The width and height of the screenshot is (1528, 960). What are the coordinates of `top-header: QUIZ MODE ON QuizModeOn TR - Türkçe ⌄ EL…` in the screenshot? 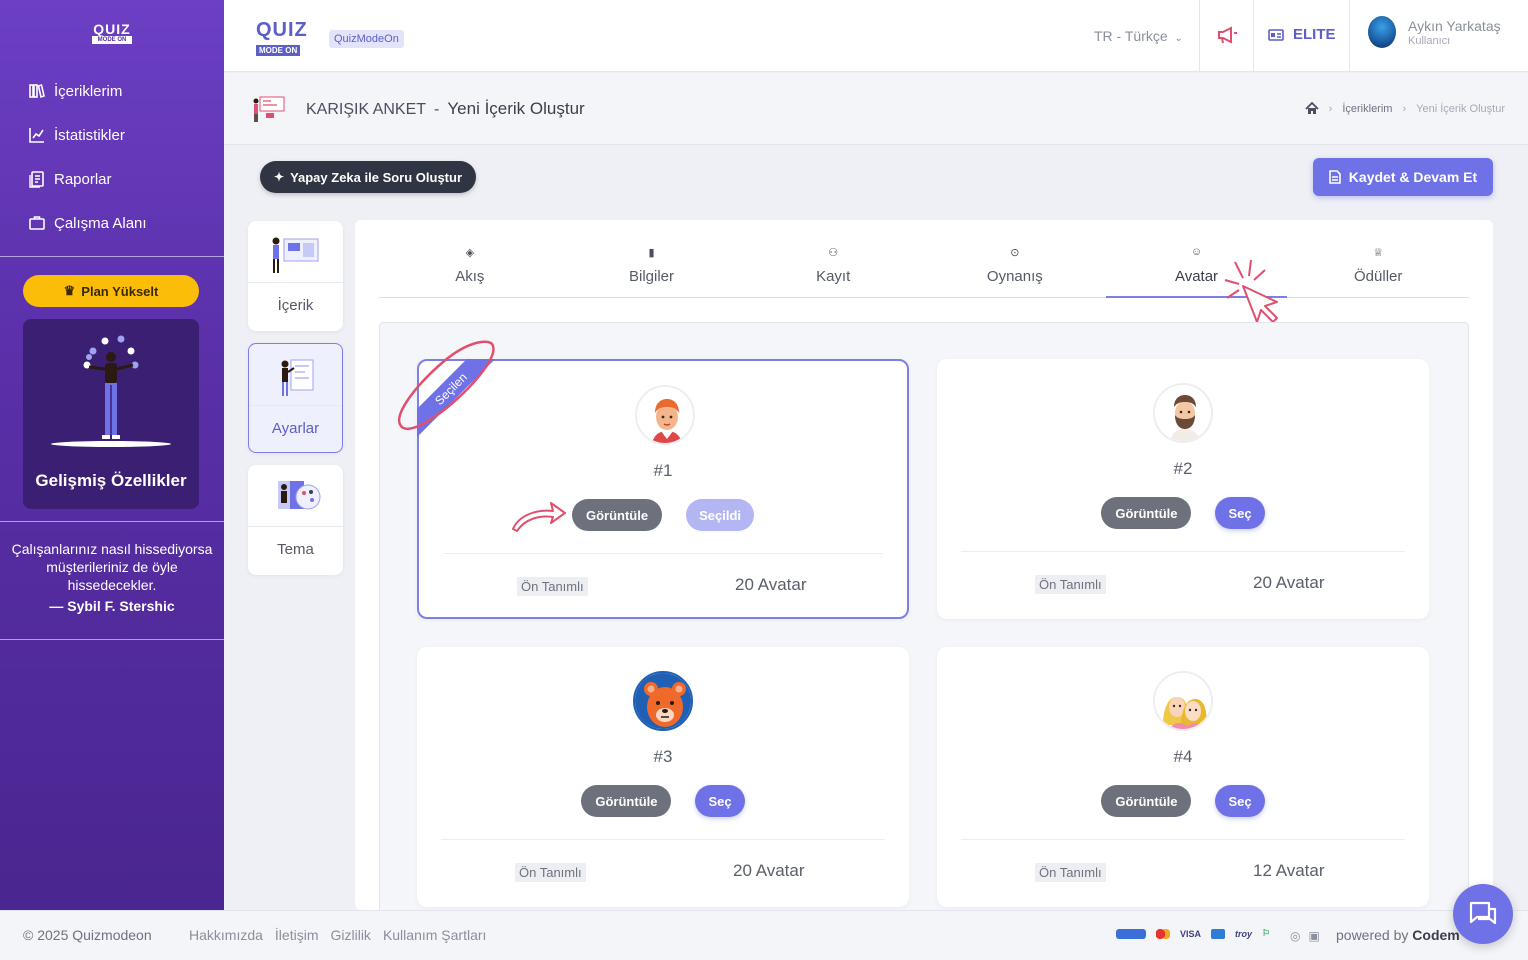 It's located at (876, 36).